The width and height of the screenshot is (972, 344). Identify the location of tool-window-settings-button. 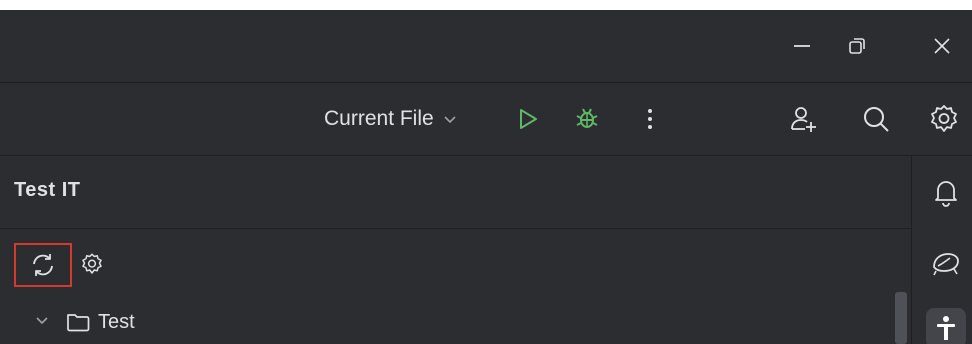
(92, 264).